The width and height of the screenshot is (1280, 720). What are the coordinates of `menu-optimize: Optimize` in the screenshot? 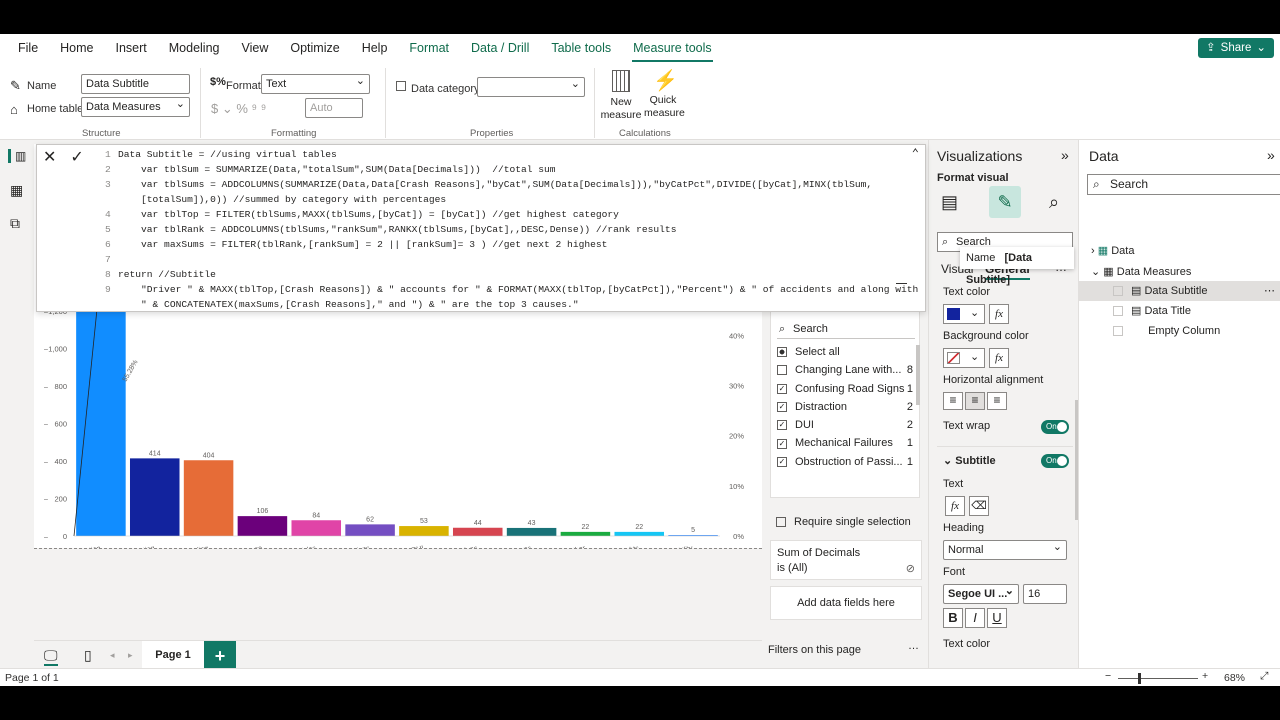 It's located at (314, 48).